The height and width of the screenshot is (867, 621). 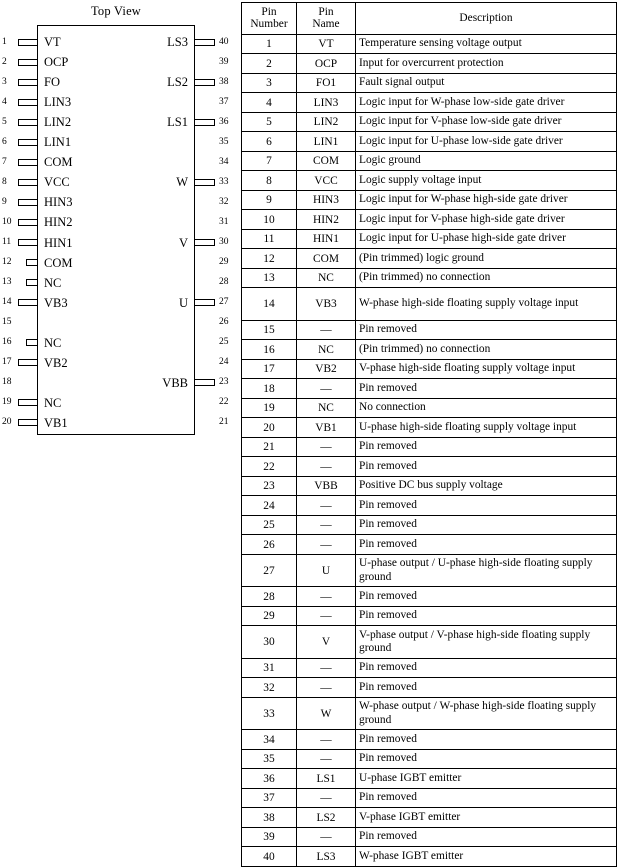 I want to click on cell-pin-number: 26, so click(x=269, y=544).